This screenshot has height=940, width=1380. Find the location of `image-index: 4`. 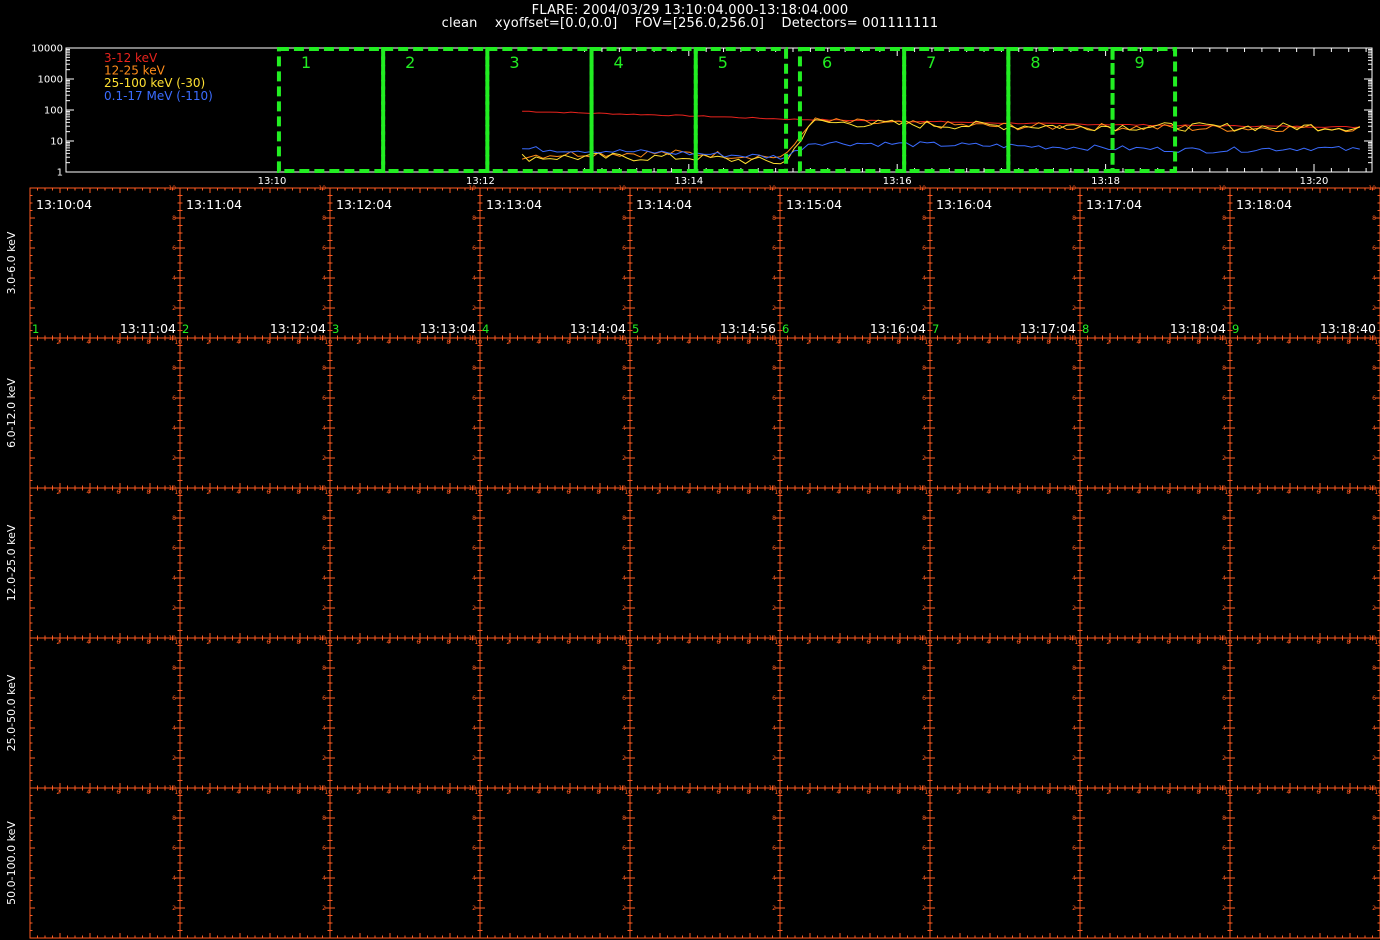

image-index: 4 is located at coordinates (485, 329).